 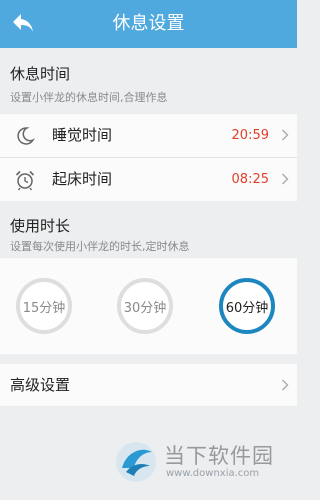 I want to click on alarm-clock-icon, so click(x=25, y=180).